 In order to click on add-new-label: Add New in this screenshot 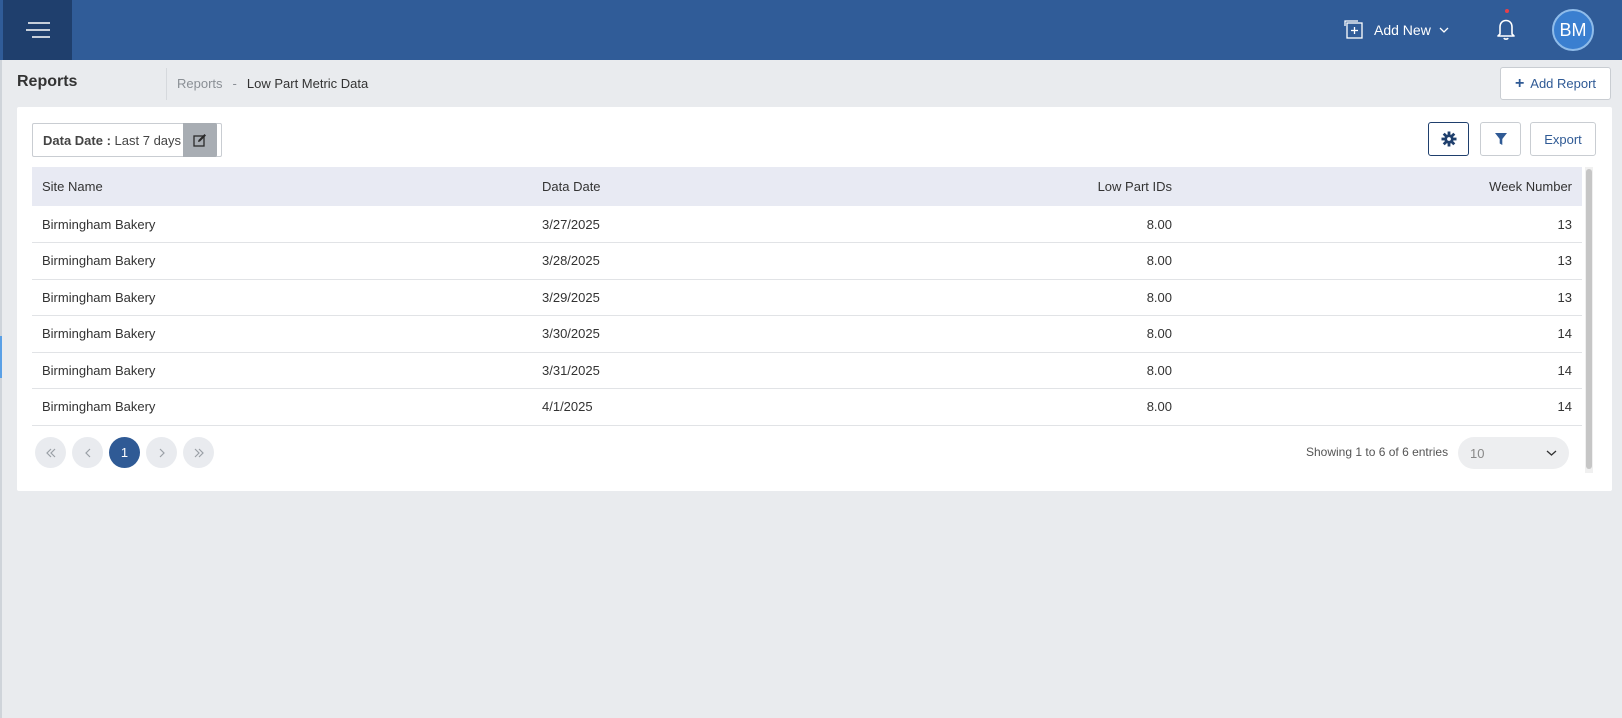, I will do `click(1402, 30)`.